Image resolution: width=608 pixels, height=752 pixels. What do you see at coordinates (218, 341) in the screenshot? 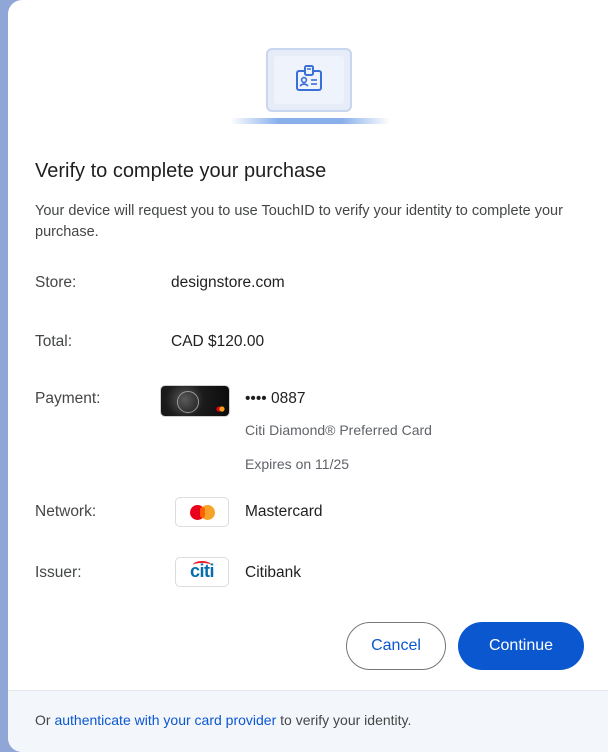
I see `total-value: CAD $120.00` at bounding box center [218, 341].